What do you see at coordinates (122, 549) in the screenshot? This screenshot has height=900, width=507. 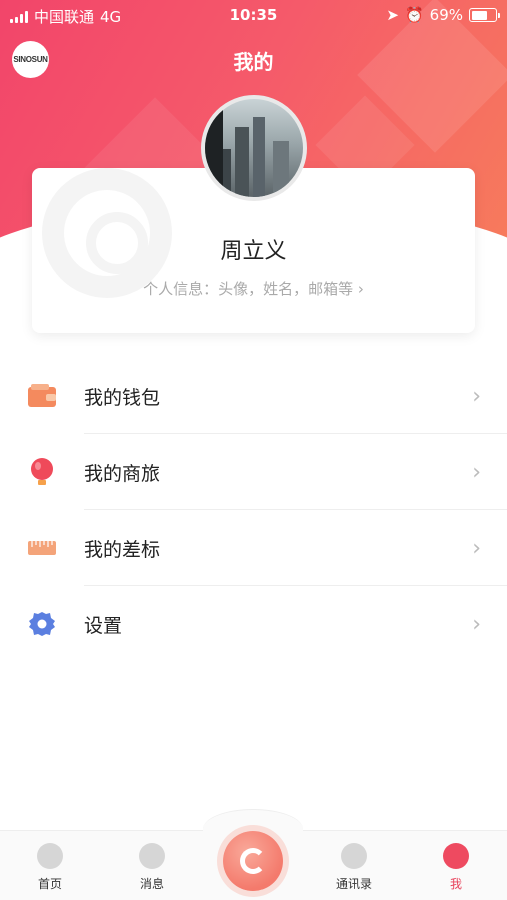 I see `menu-label: 我的差标` at bounding box center [122, 549].